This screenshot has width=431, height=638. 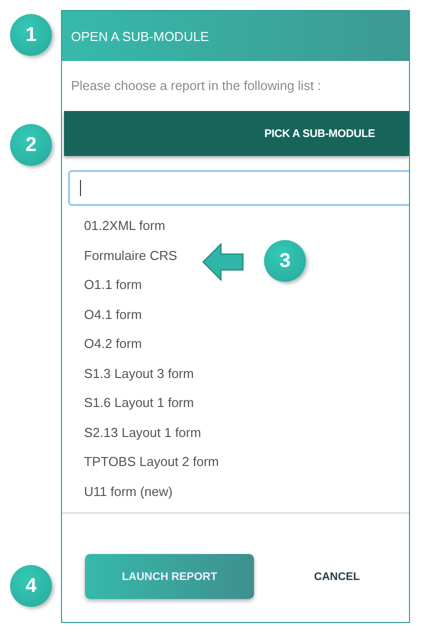 What do you see at coordinates (139, 373) in the screenshot?
I see `list-item: S1.3 Layout 3 form` at bounding box center [139, 373].